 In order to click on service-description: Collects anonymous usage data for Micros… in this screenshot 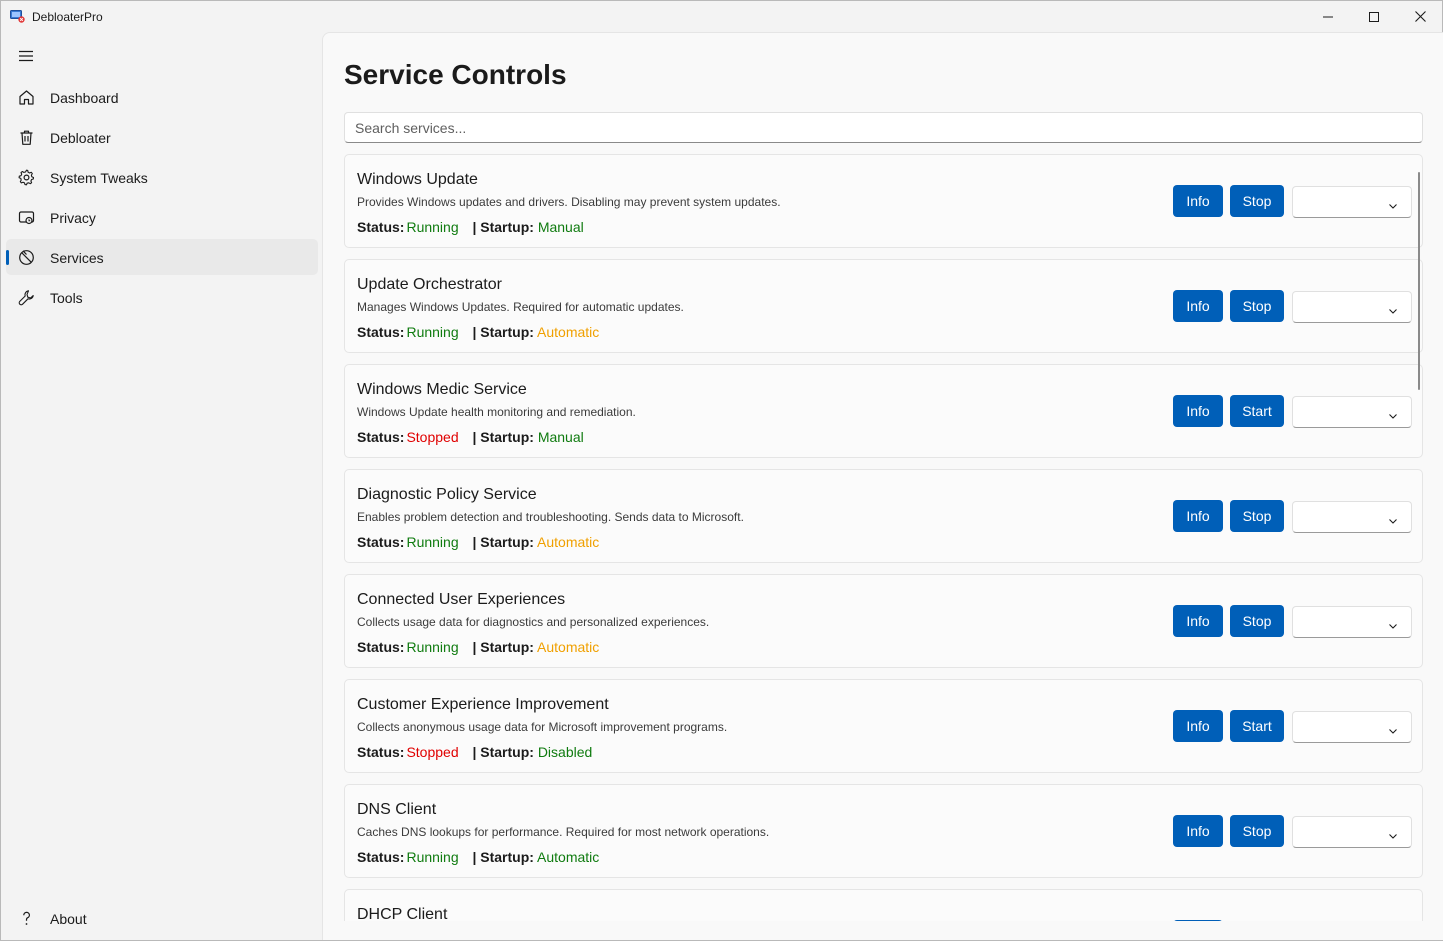, I will do `click(542, 727)`.